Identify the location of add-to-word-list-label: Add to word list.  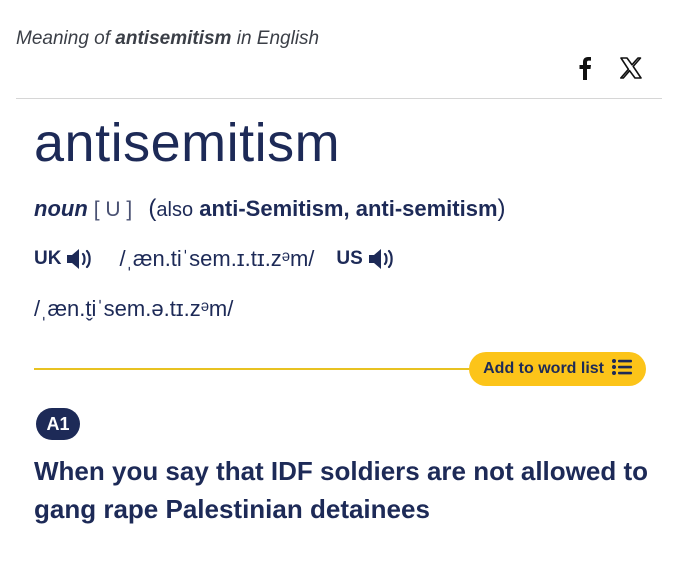
(543, 368).